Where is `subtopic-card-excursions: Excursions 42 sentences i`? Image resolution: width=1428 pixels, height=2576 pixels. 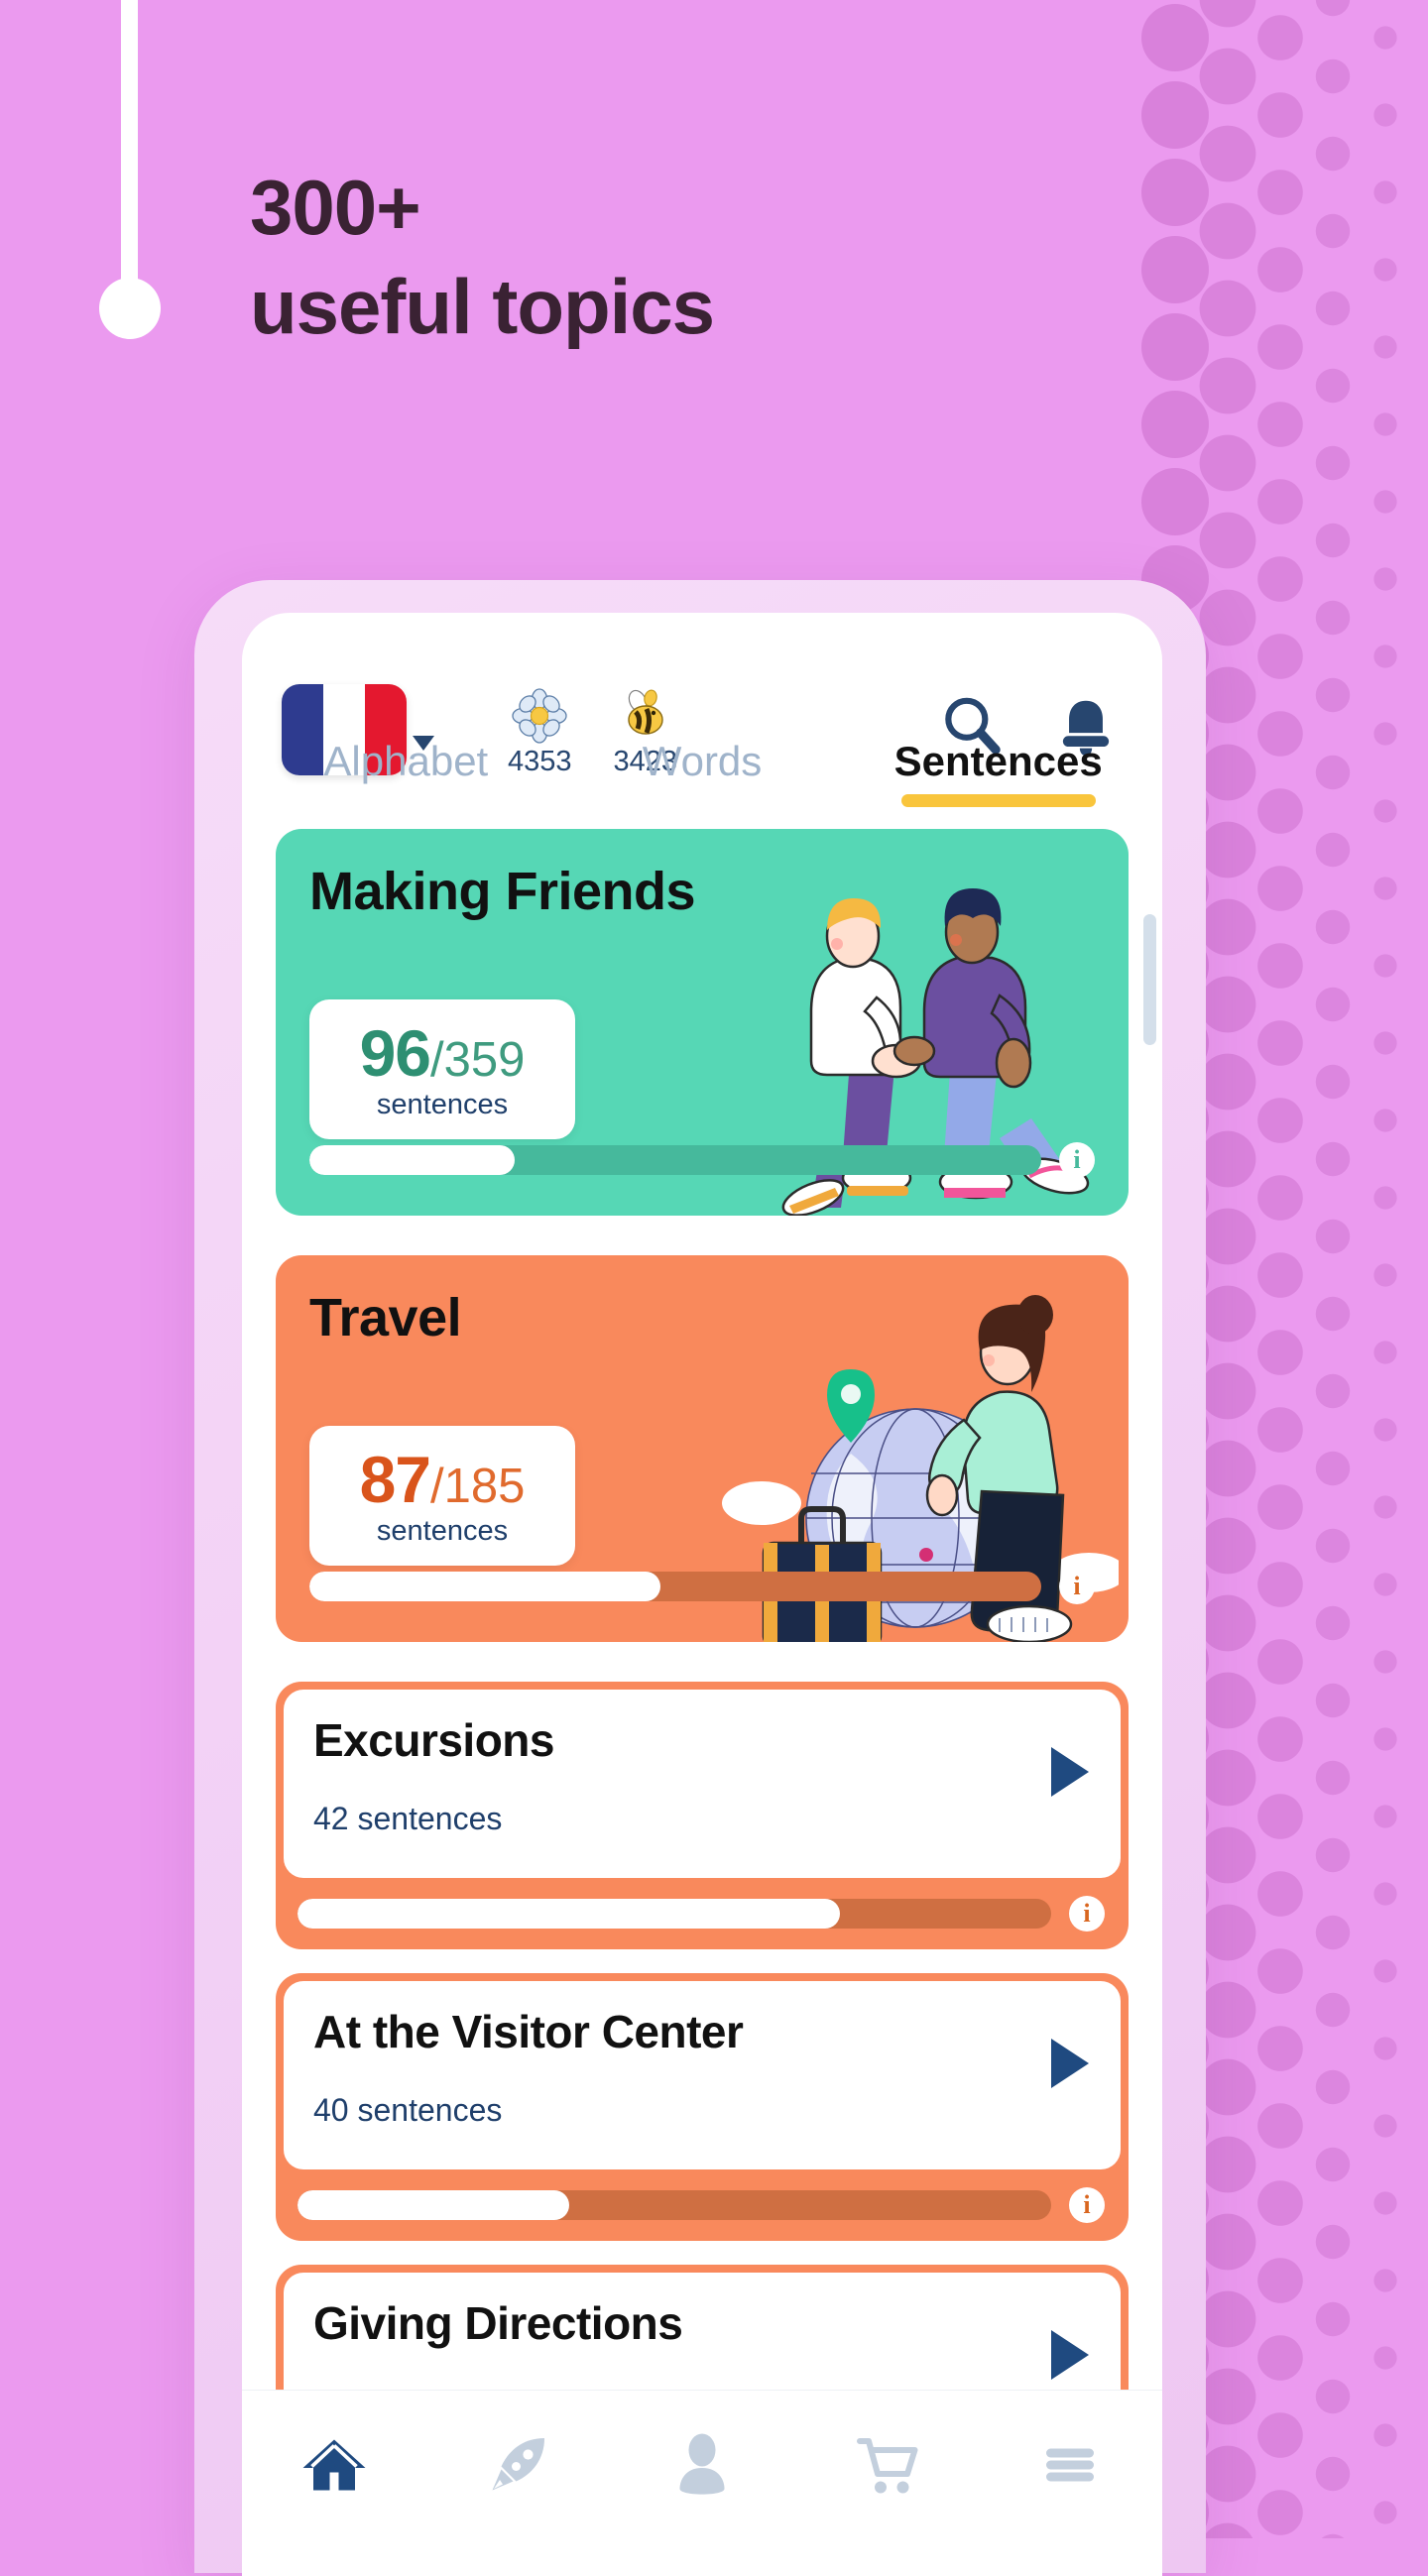
subtopic-card-excursions: Excursions 42 sentences i is located at coordinates (702, 1815).